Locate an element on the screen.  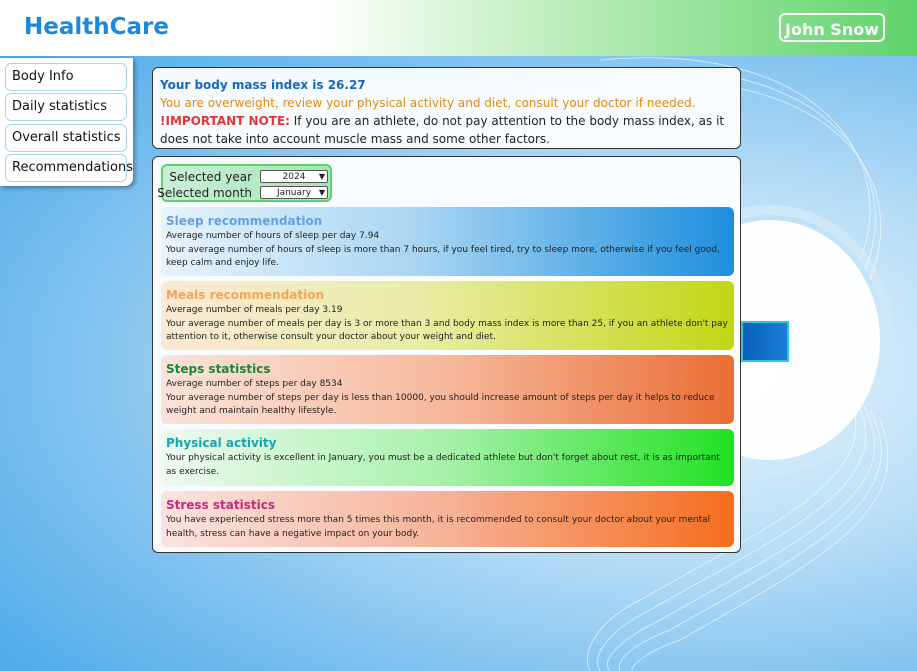
sidebar-item-daily-statistics: Daily statistics is located at coordinates (66, 107).